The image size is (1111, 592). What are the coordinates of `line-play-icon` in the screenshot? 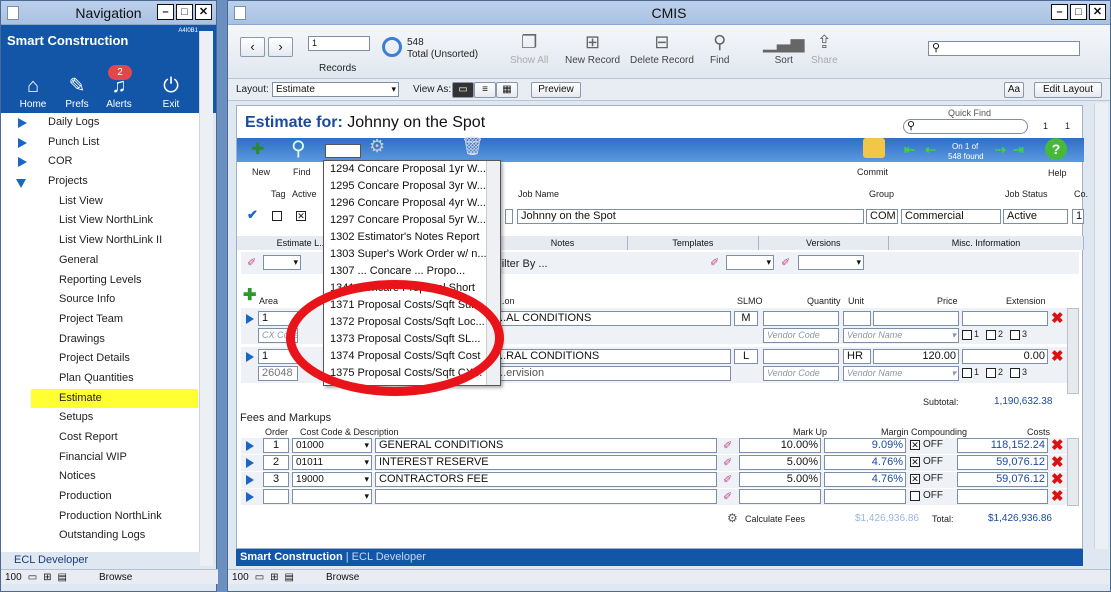 It's located at (250, 319).